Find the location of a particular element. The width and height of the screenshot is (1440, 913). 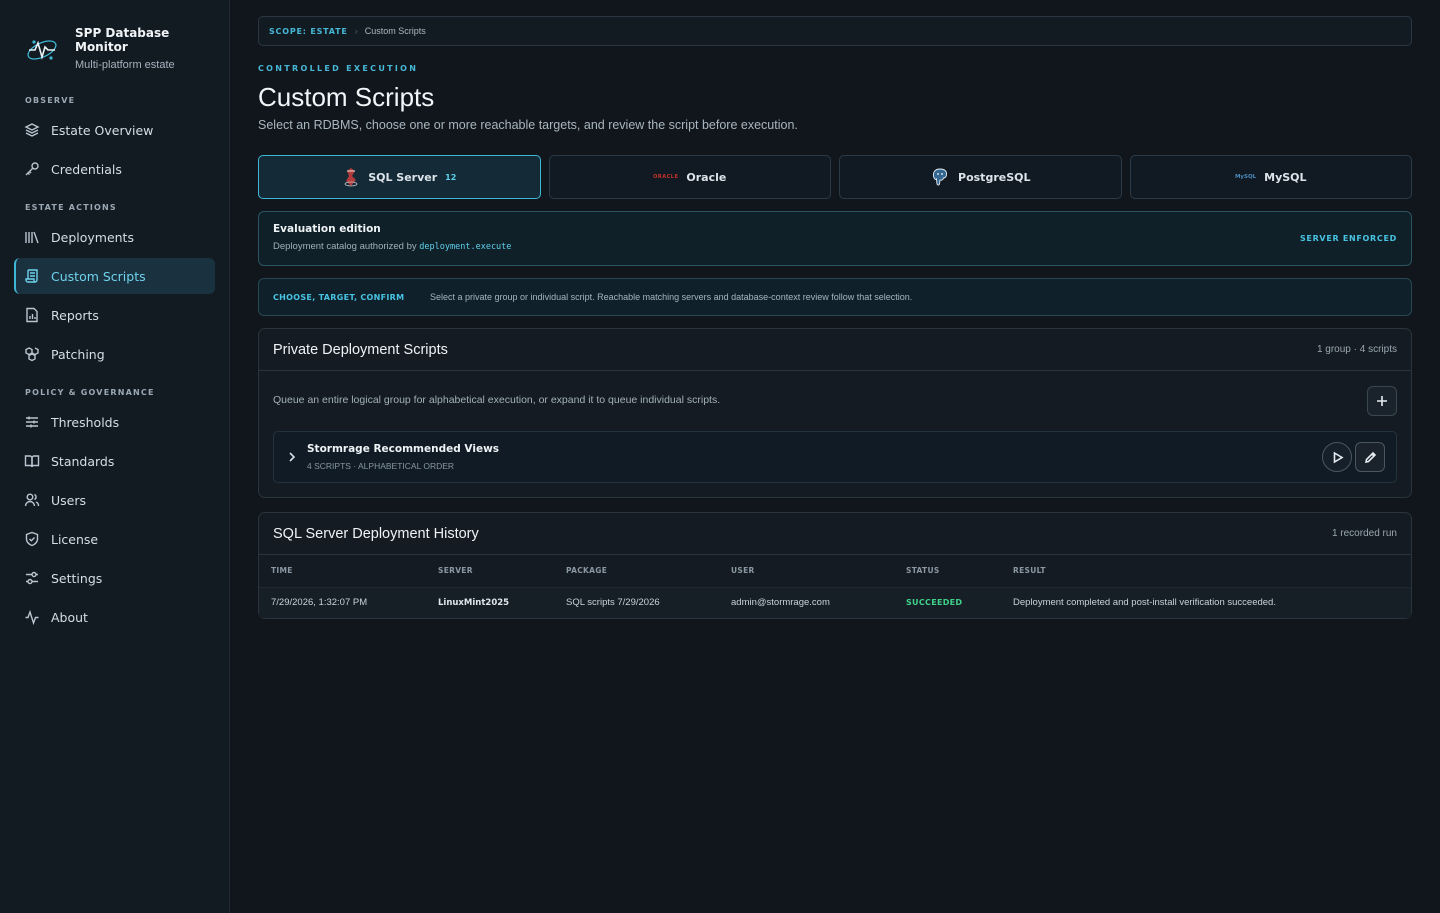

run-group-button is located at coordinates (1337, 457).